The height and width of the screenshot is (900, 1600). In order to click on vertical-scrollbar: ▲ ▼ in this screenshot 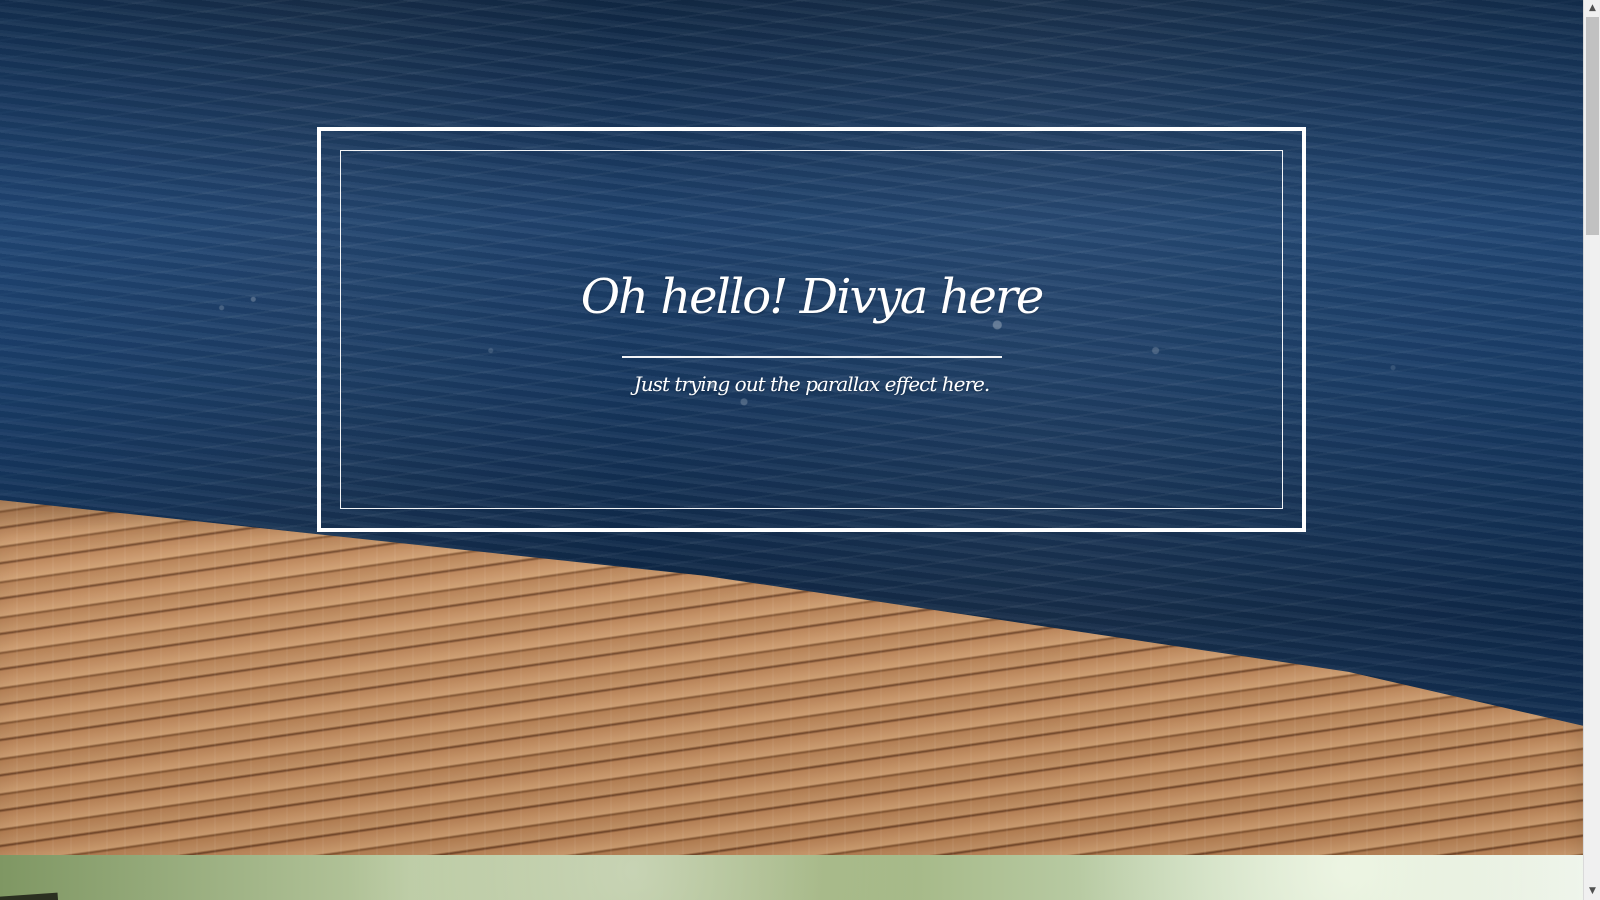, I will do `click(1591, 450)`.